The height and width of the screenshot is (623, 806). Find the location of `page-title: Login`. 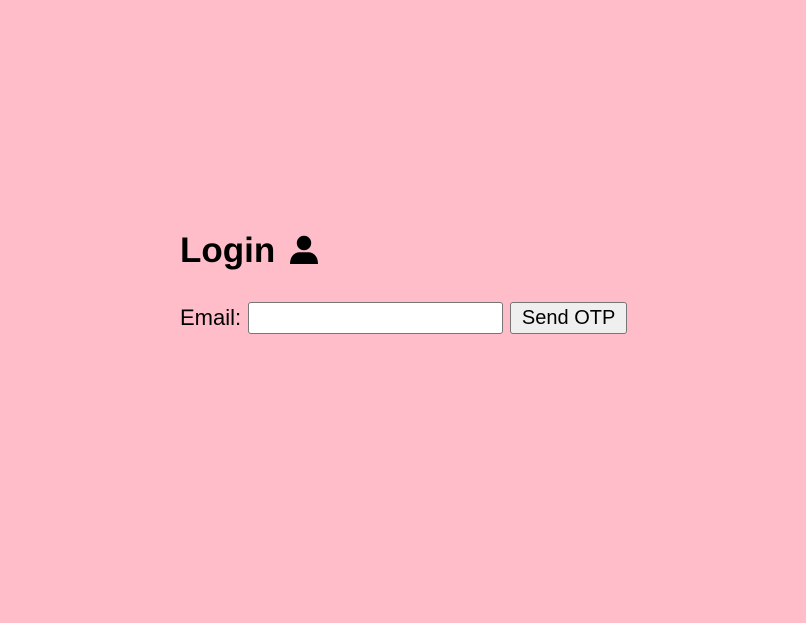

page-title: Login is located at coordinates (228, 250).